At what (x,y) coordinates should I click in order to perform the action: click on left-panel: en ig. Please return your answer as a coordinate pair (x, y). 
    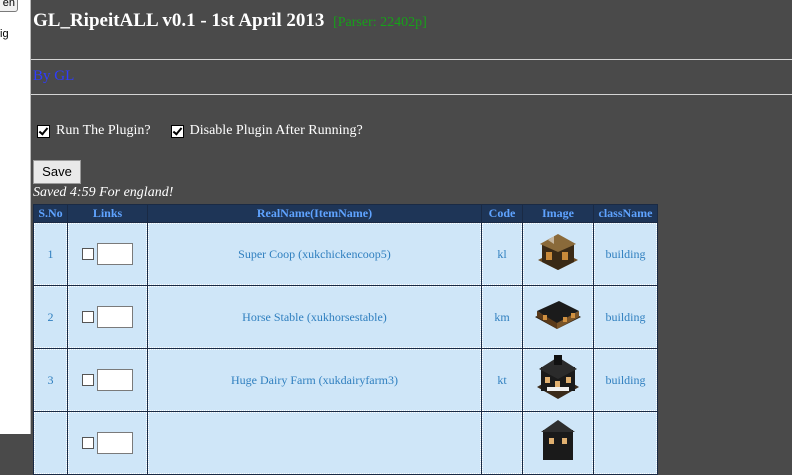
    Looking at the image, I should click on (15, 217).